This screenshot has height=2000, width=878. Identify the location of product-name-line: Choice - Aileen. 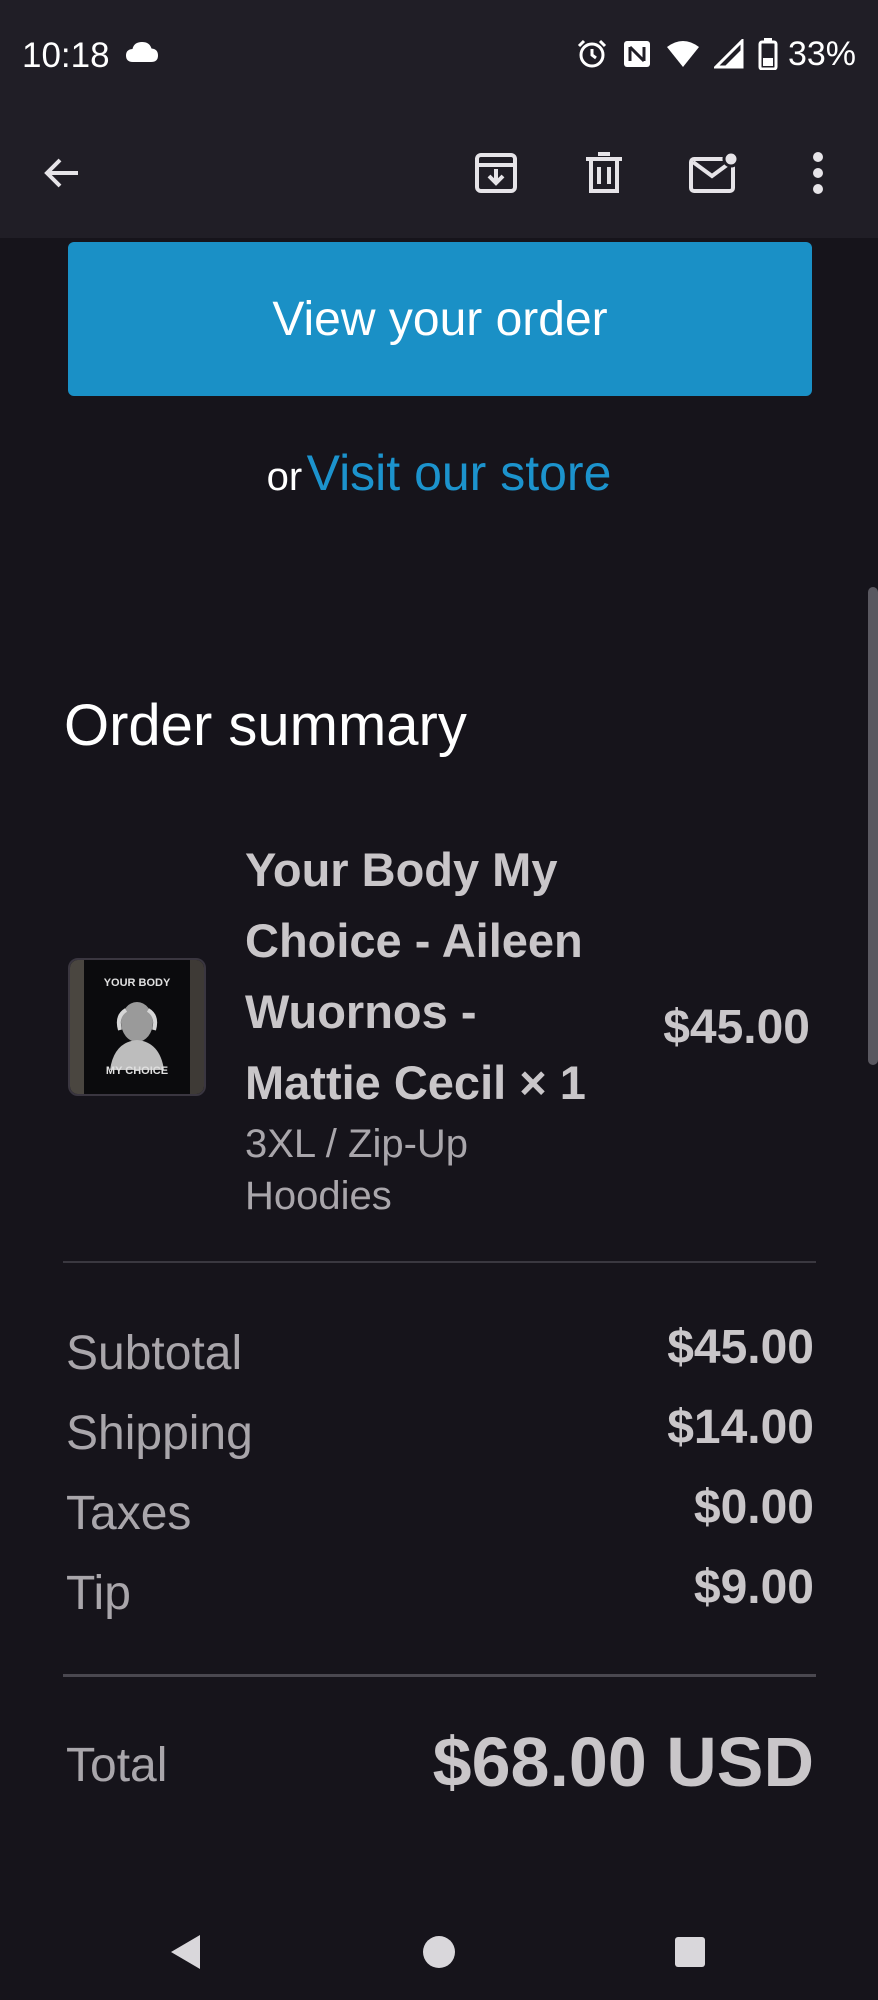
(414, 940).